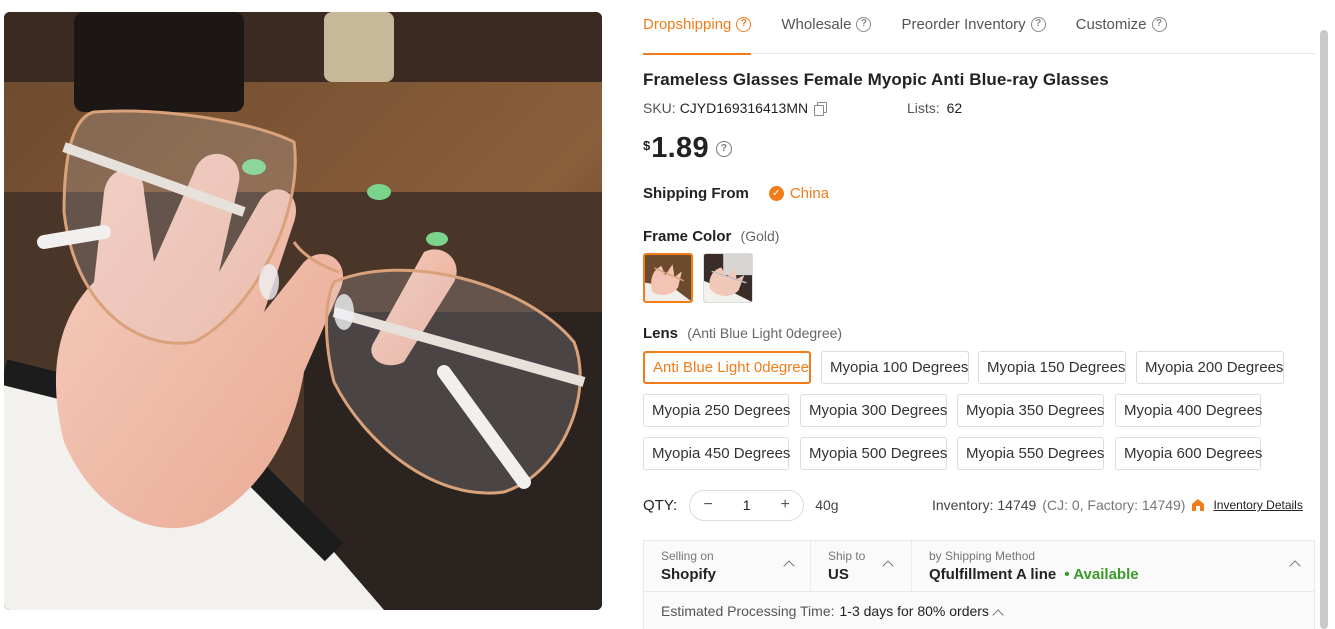  I want to click on quantity-stepper: − 1 +, so click(747, 505).